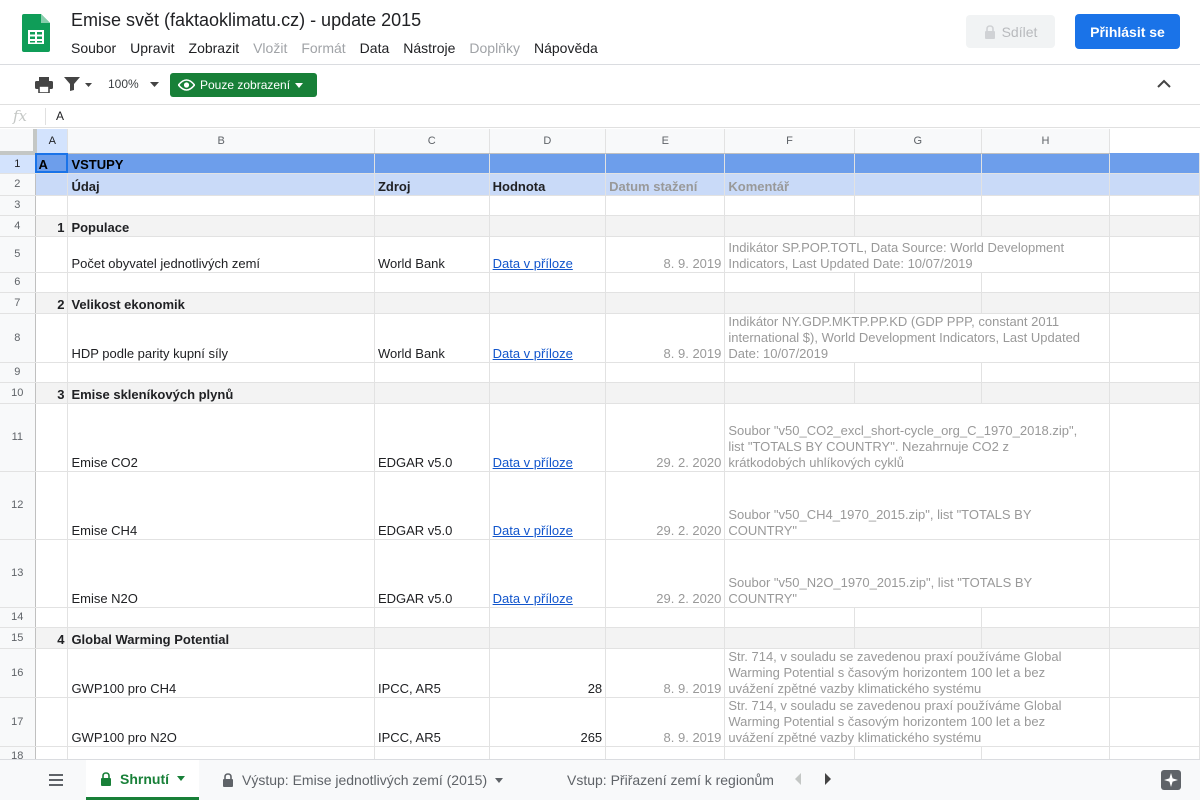 The image size is (1200, 800). Describe the element at coordinates (221, 437) in the screenshot. I see `cell-b: Emise CO2` at that location.